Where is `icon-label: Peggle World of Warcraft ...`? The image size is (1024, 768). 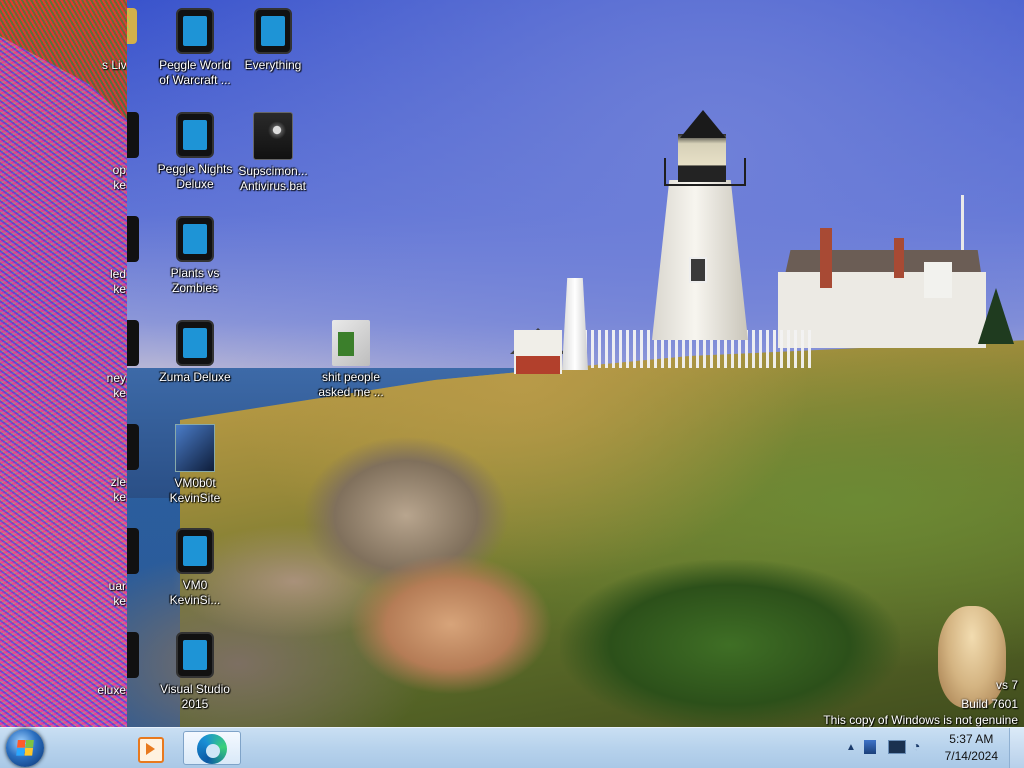
icon-label: Peggle World of Warcraft ... is located at coordinates (195, 72).